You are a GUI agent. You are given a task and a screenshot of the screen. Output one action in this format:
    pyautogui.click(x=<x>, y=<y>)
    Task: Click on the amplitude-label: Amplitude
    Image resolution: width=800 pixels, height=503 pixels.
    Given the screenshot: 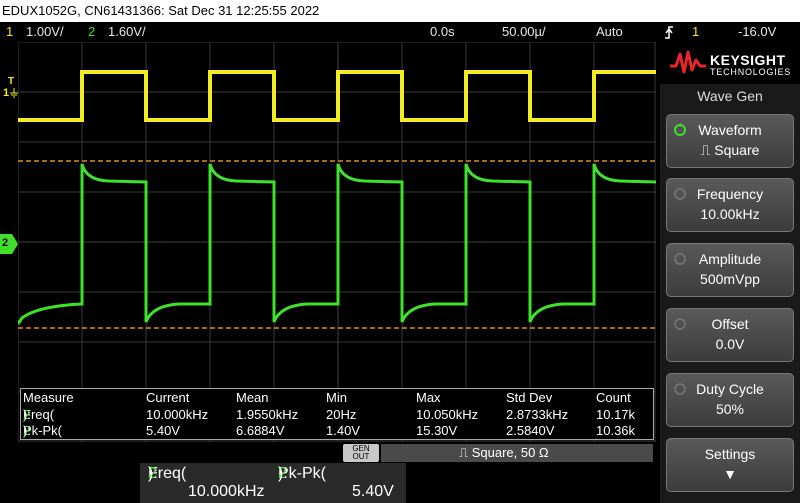 What is the action you would take?
    pyautogui.click(x=730, y=259)
    